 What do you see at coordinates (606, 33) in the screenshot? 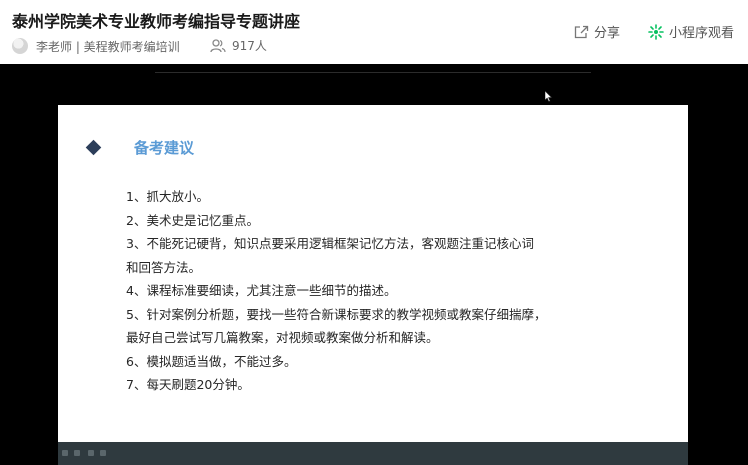
I see `share-label: 分享` at bounding box center [606, 33].